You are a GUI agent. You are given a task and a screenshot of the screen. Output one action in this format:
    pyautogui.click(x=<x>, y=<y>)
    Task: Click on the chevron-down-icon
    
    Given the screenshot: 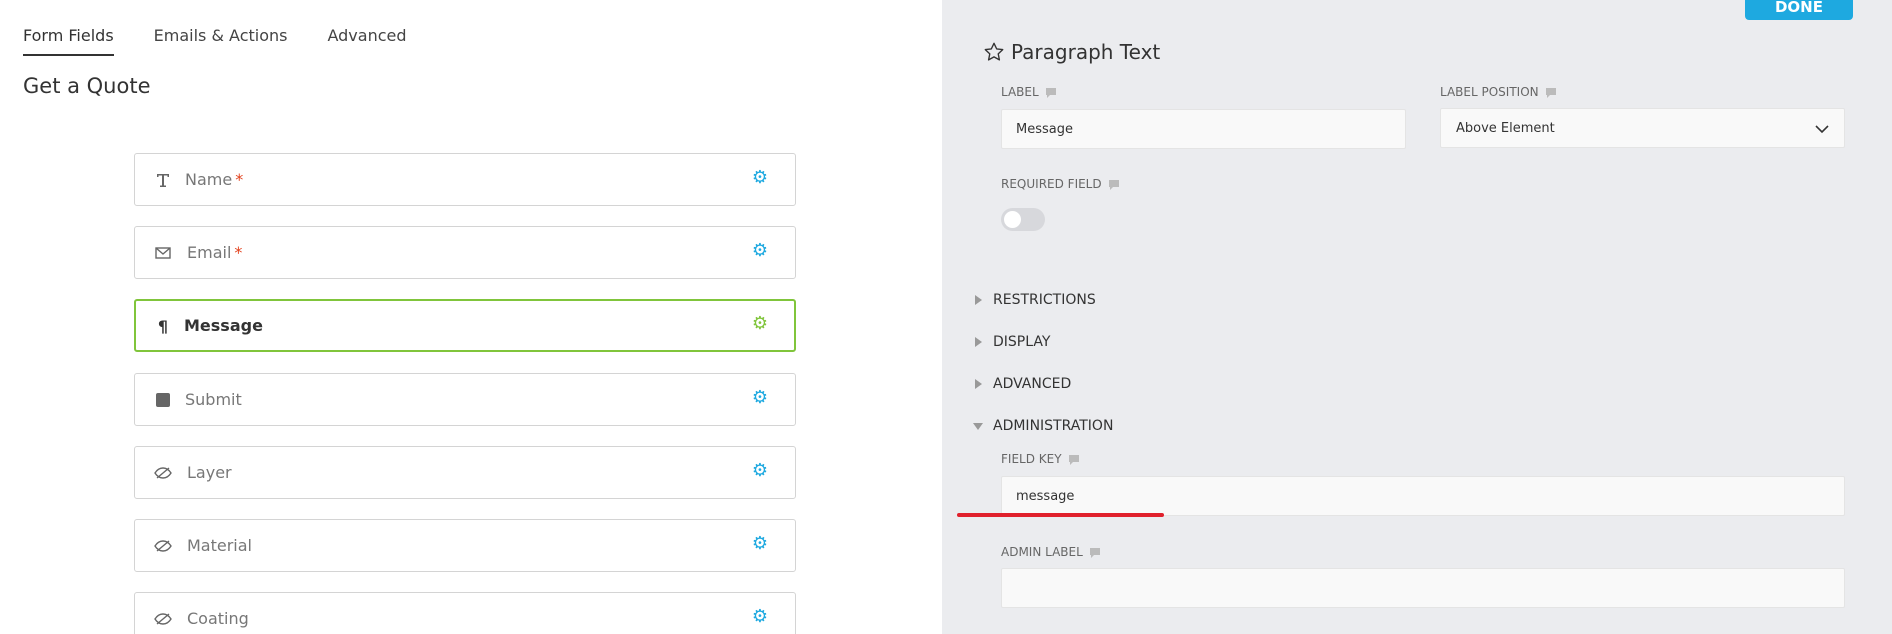 What is the action you would take?
    pyautogui.click(x=1822, y=129)
    